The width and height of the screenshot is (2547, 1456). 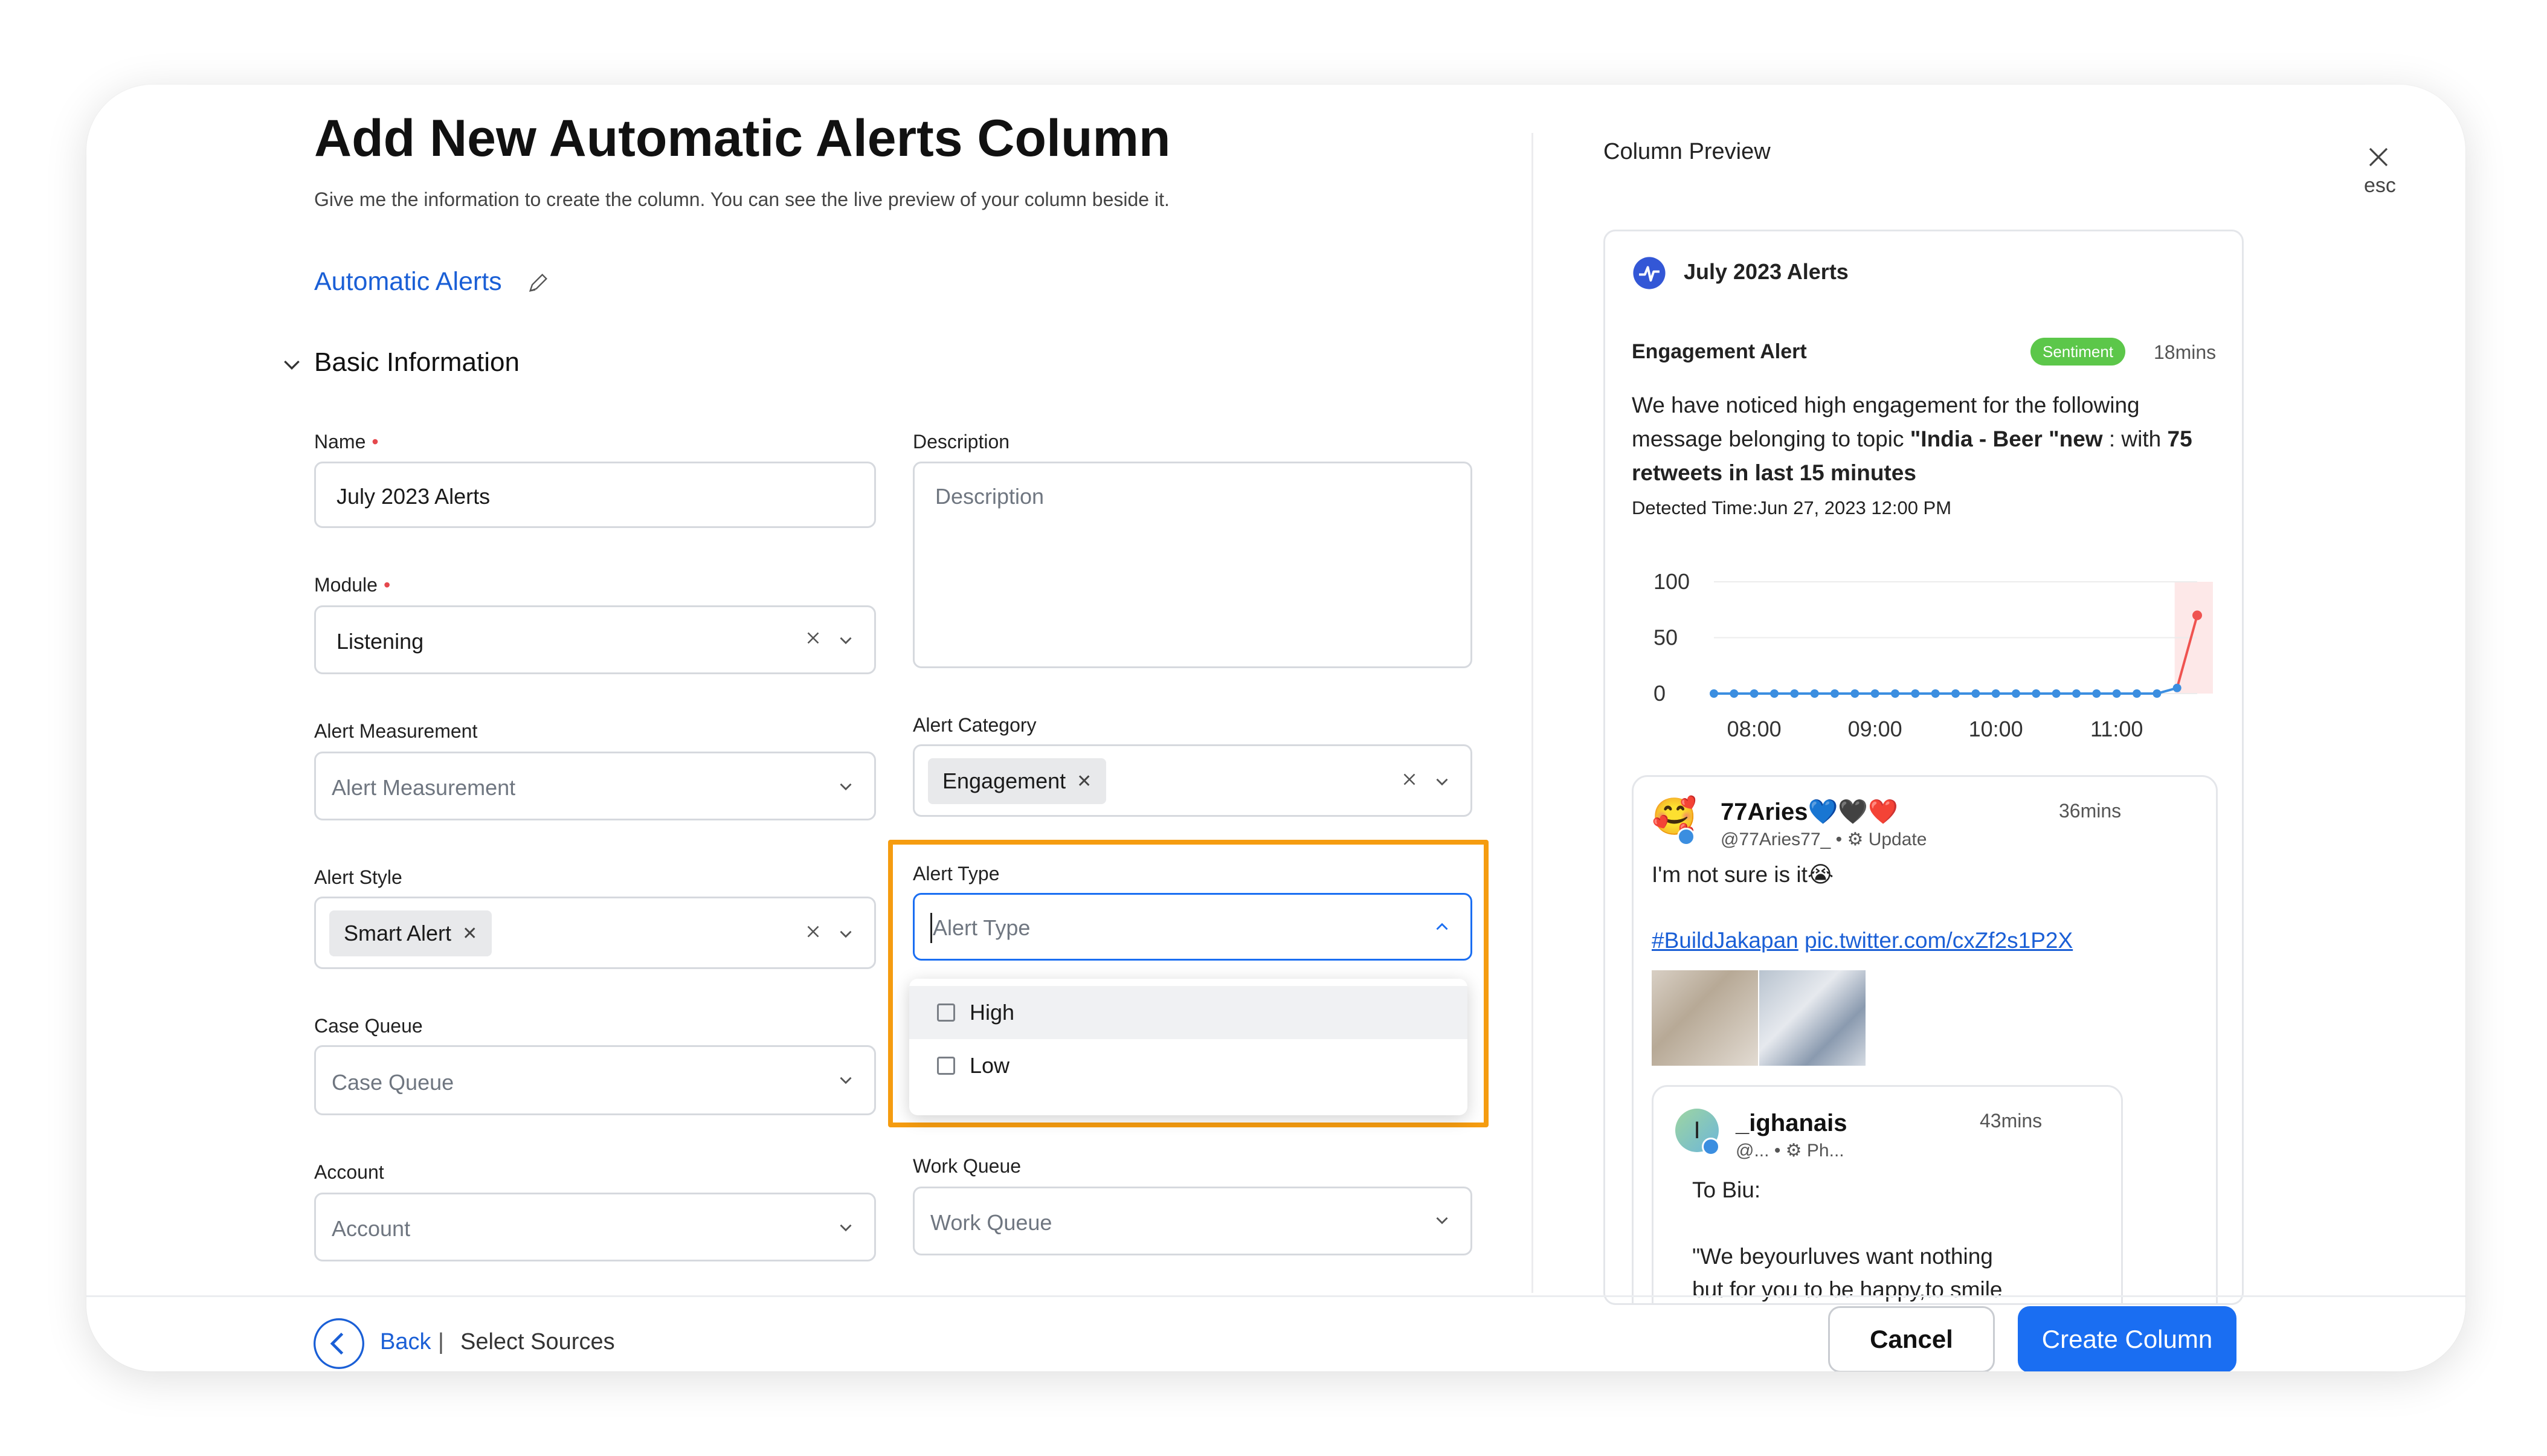 What do you see at coordinates (1933, 655) in the screenshot?
I see `alert-line-chart: 100 50 0 08:00 09:00 10:00 11:00` at bounding box center [1933, 655].